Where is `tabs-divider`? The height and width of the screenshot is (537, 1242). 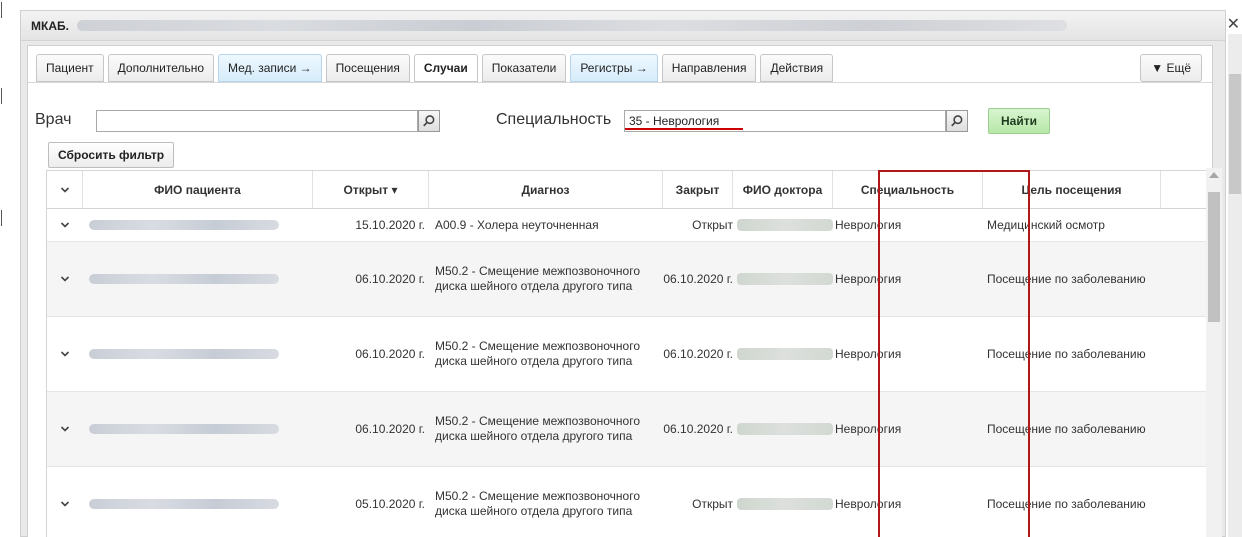 tabs-divider is located at coordinates (620, 82).